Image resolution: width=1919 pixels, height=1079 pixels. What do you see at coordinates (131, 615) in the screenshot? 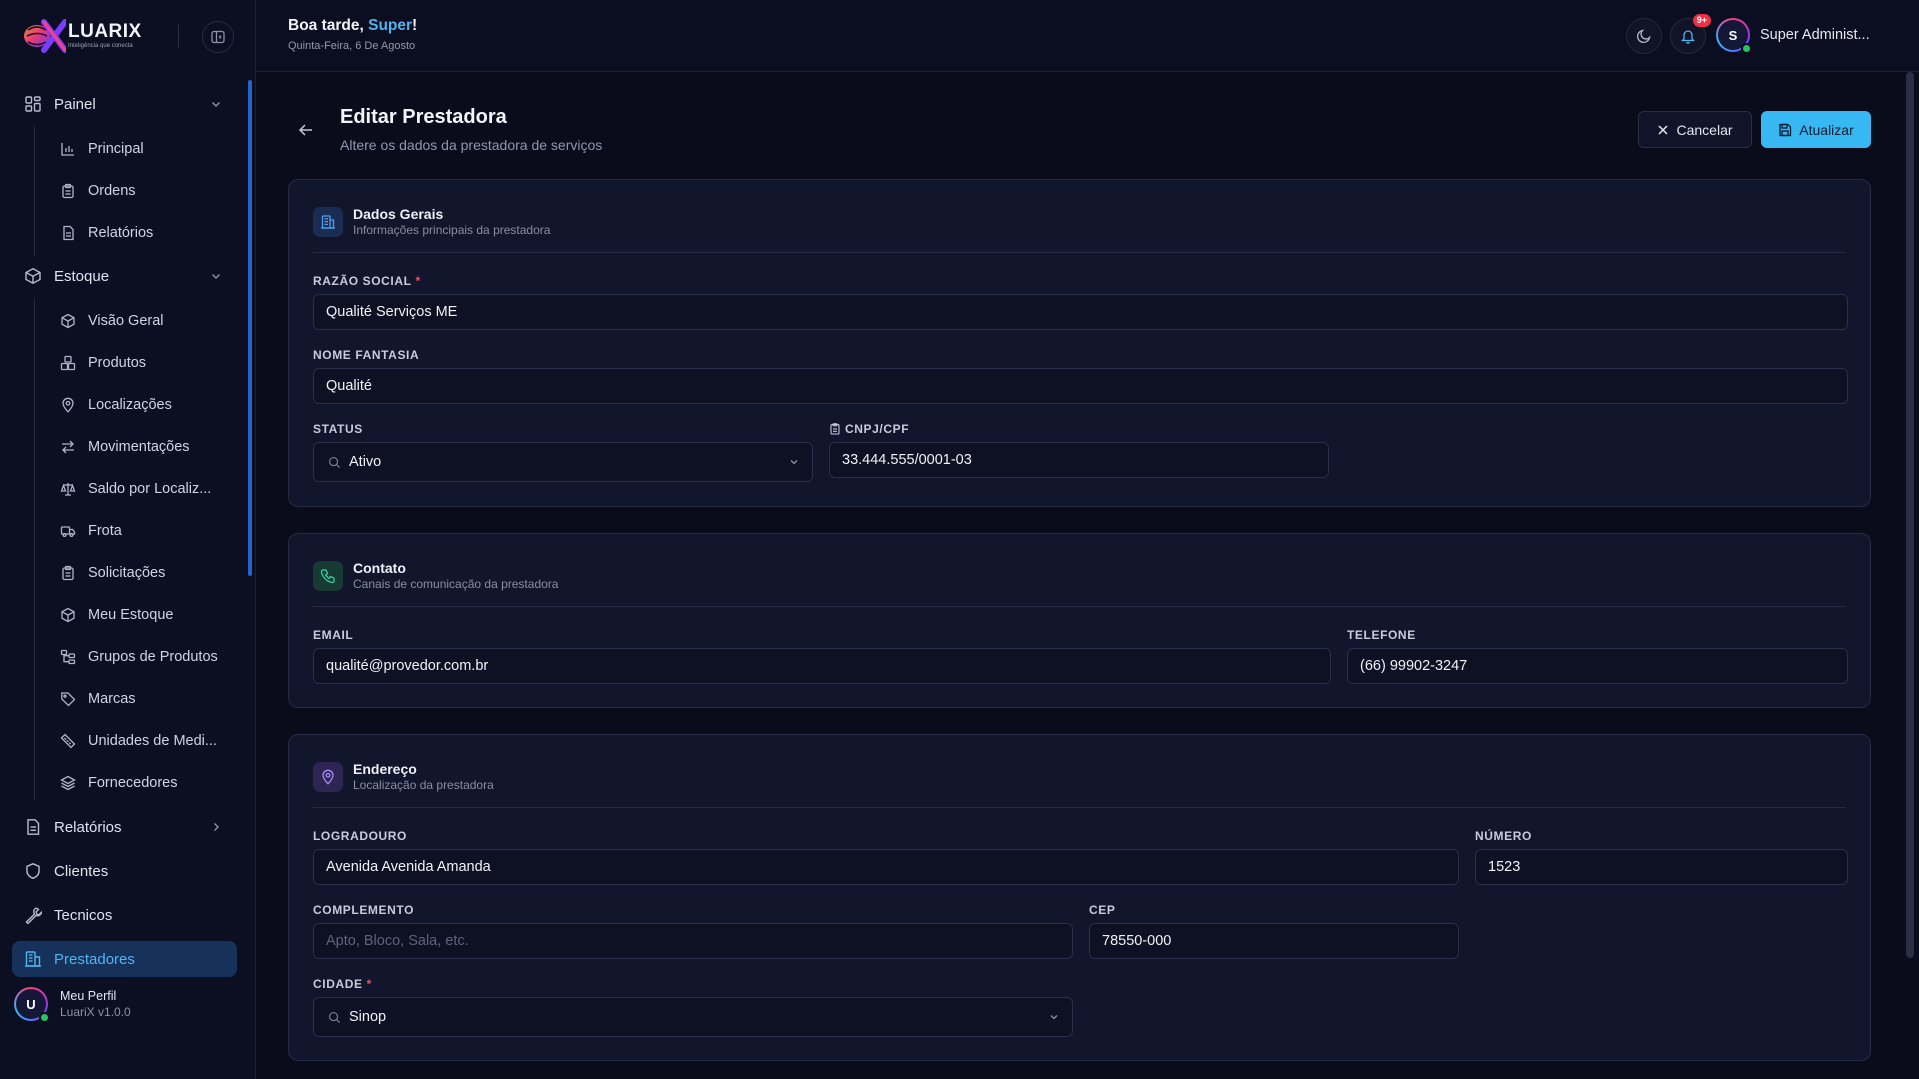
I see `sidebar-item-label: Meu Estoque` at bounding box center [131, 615].